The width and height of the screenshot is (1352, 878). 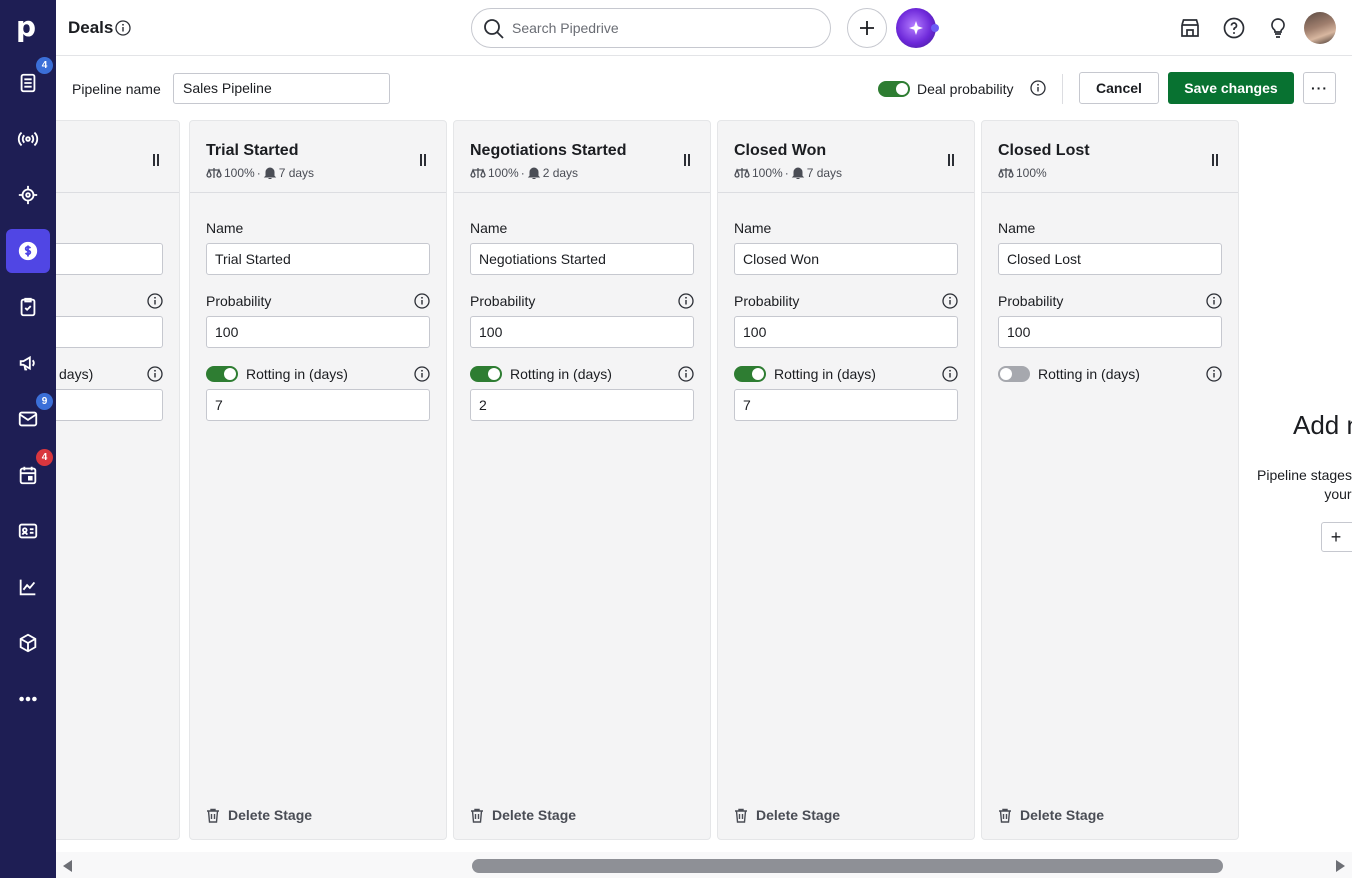 What do you see at coordinates (867, 28) in the screenshot?
I see `quick-add-button` at bounding box center [867, 28].